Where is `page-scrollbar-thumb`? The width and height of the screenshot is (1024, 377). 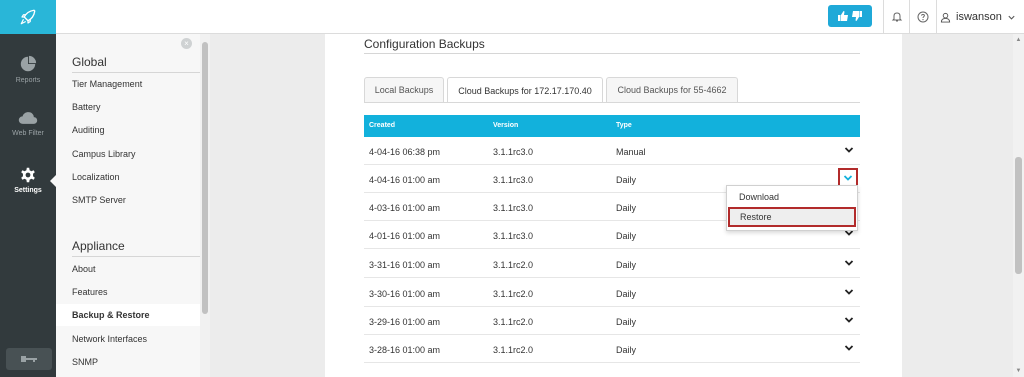 page-scrollbar-thumb is located at coordinates (1018, 215).